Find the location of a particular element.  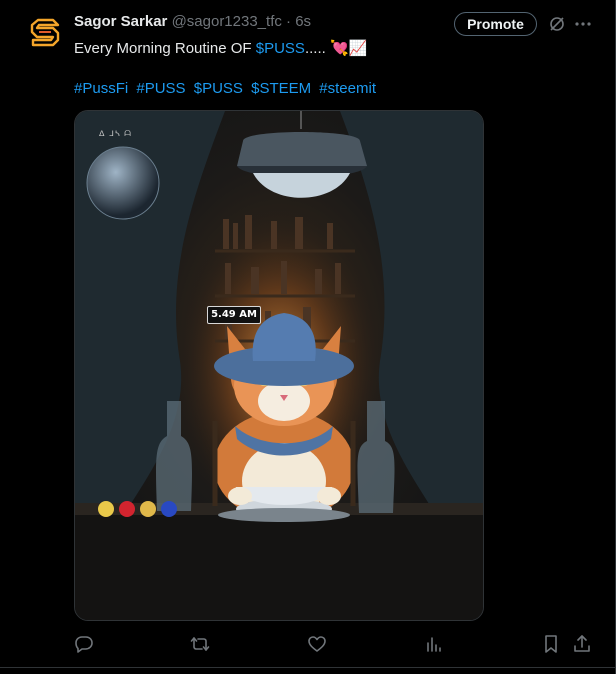

reply-icon is located at coordinates (84, 644).